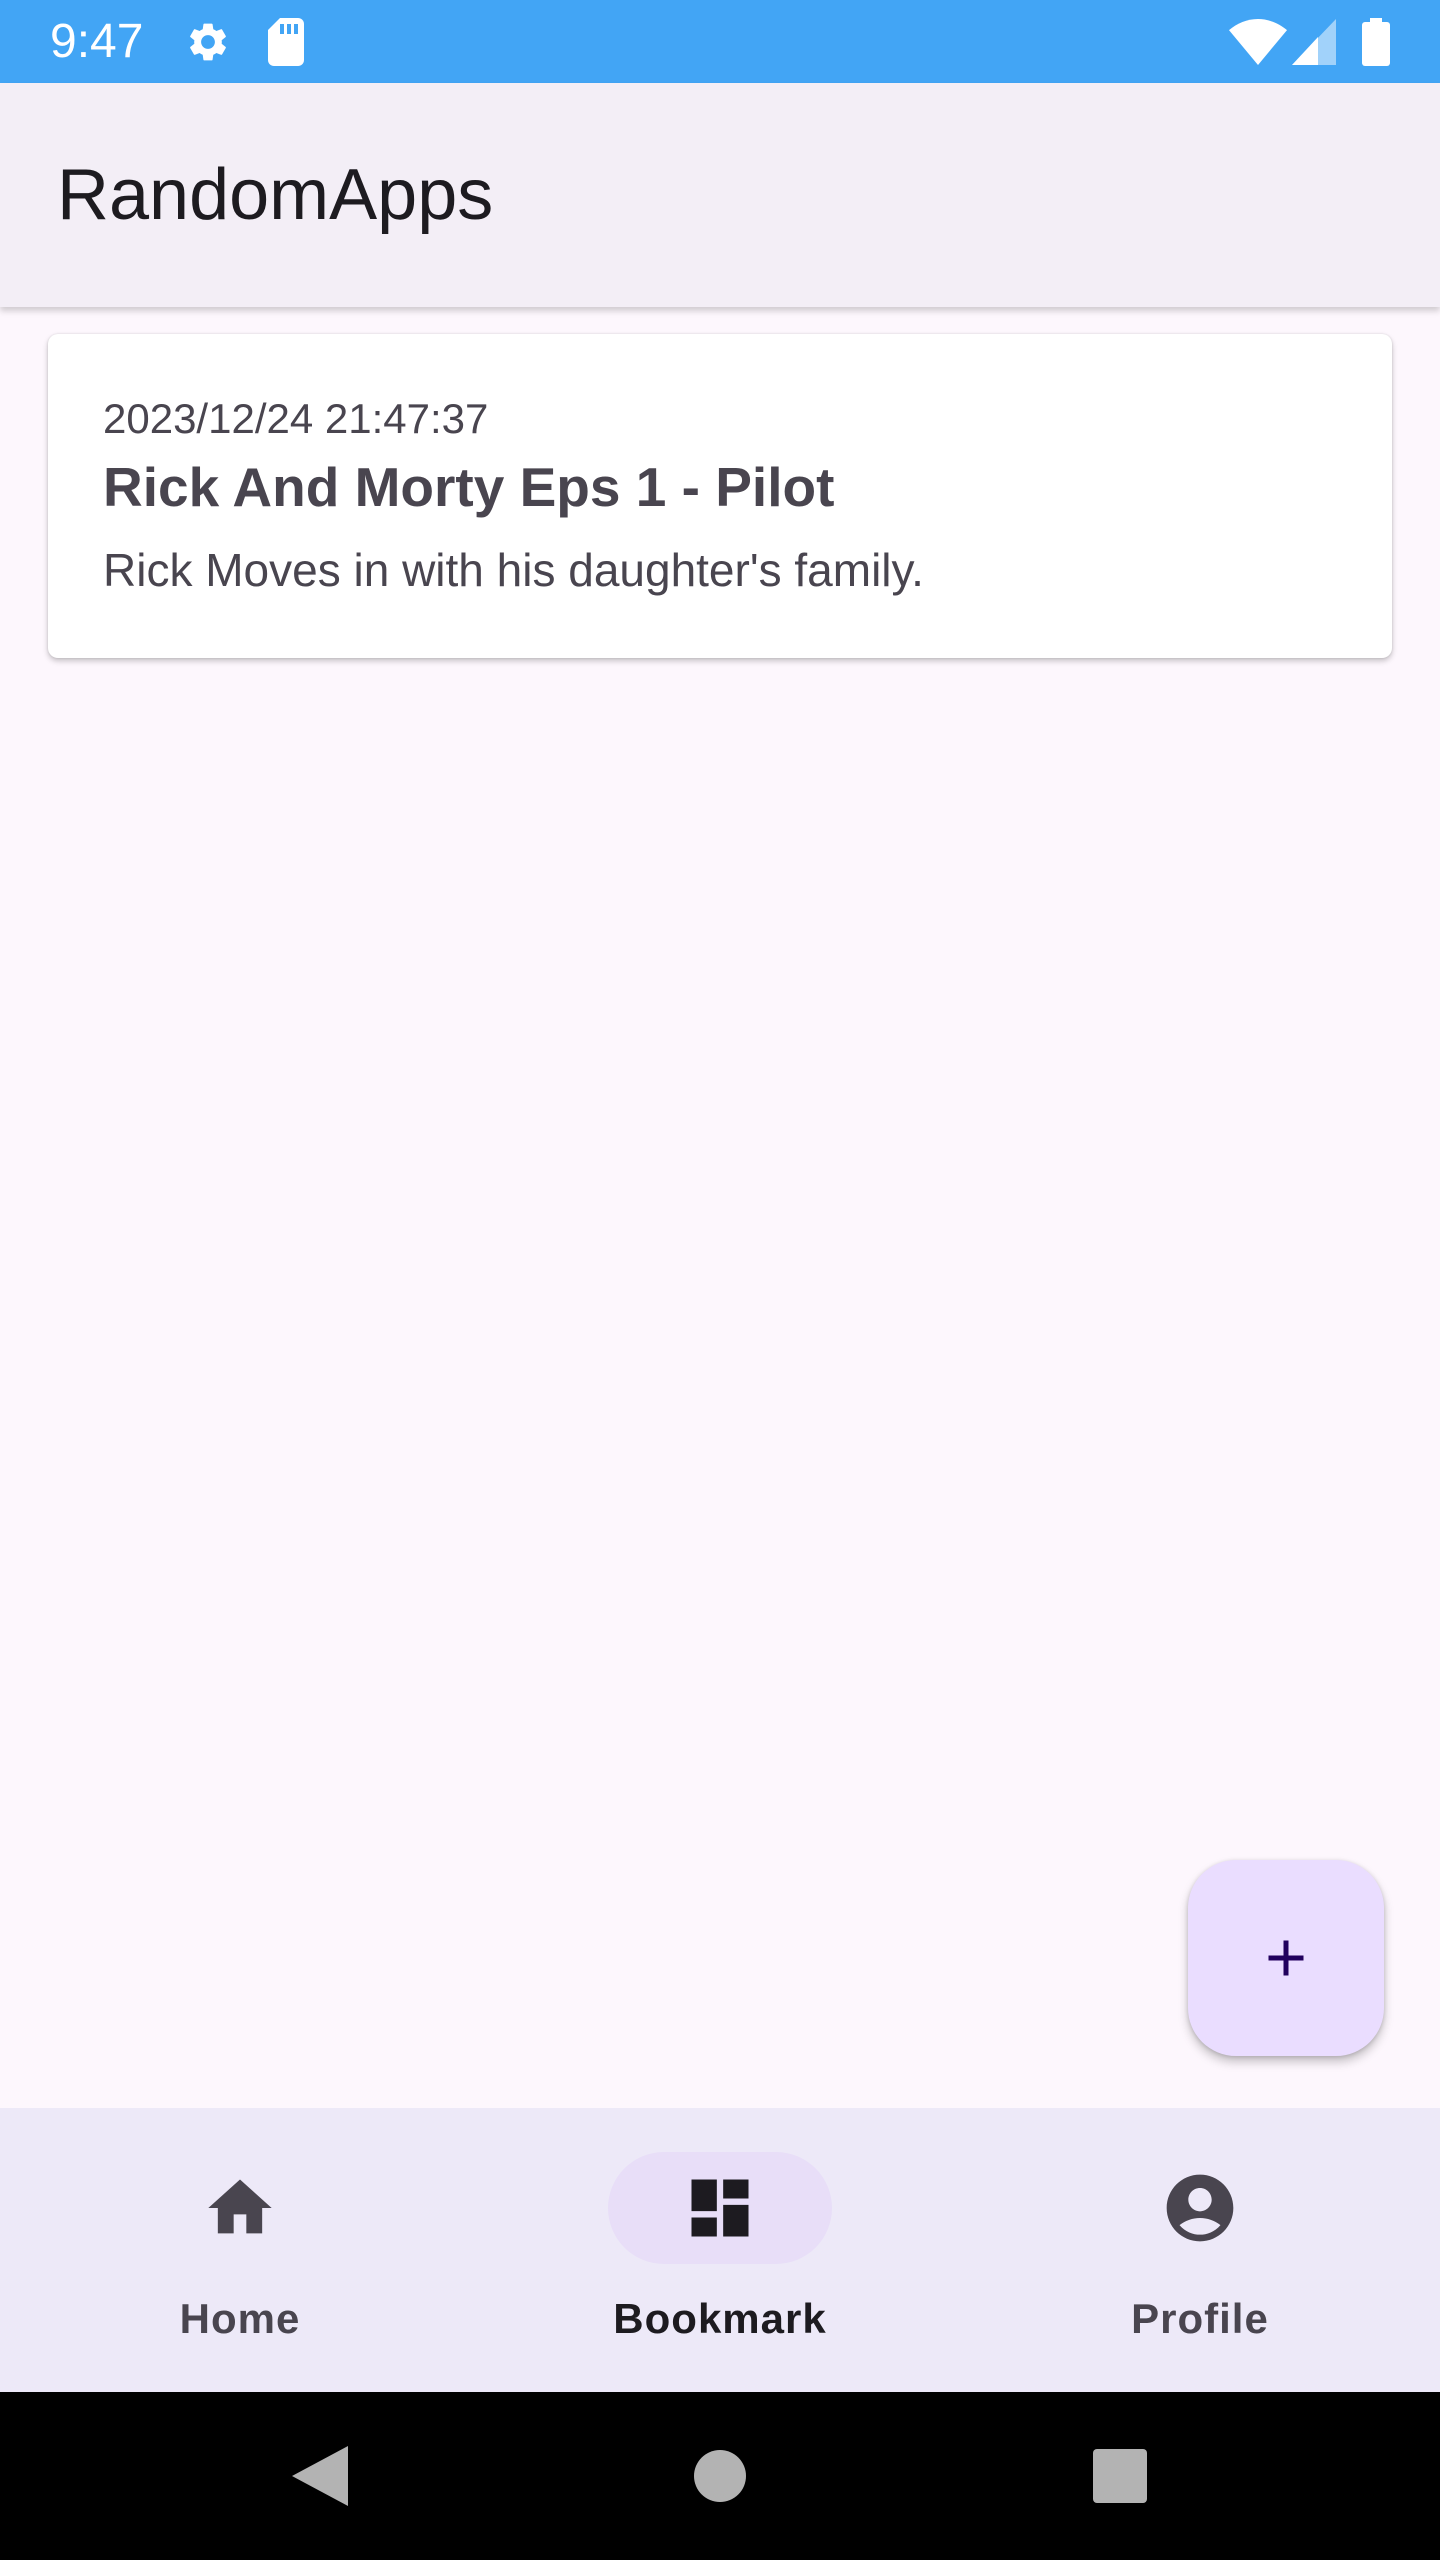 The height and width of the screenshot is (2560, 1440). What do you see at coordinates (97, 41) in the screenshot?
I see `status-time: 9:47` at bounding box center [97, 41].